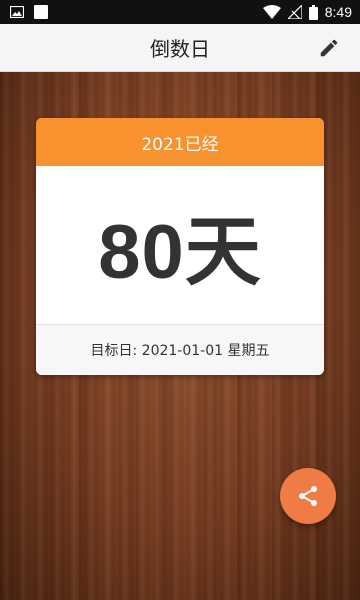 The width and height of the screenshot is (360, 600). I want to click on square-icon, so click(41, 12).